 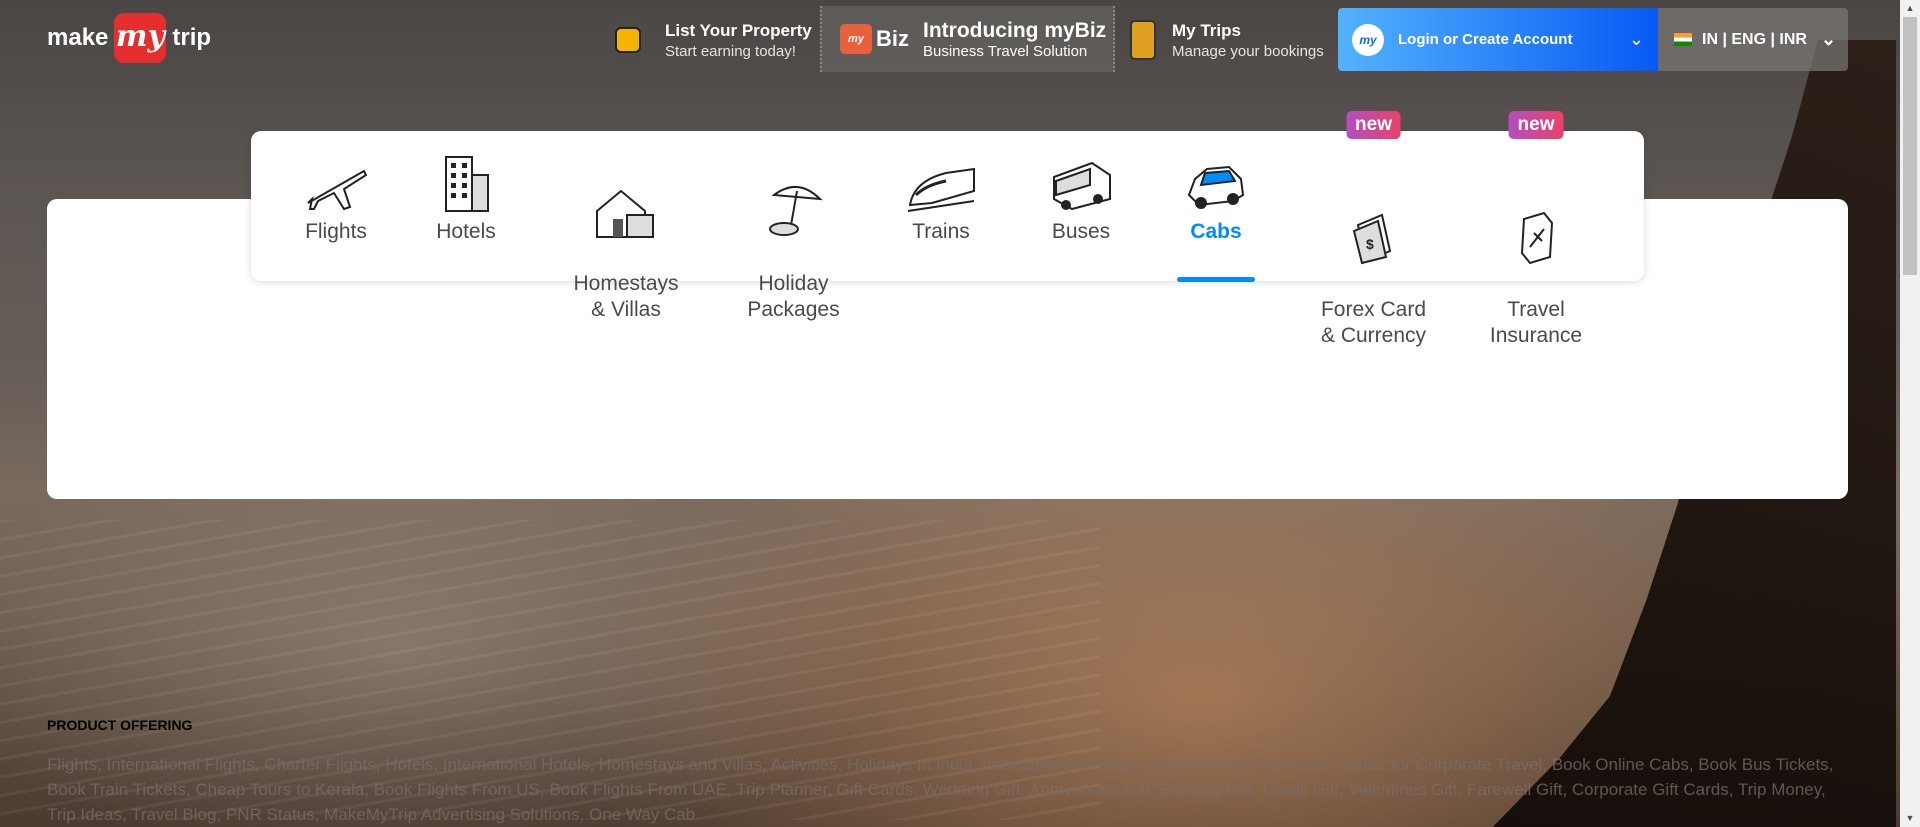 What do you see at coordinates (1248, 51) in the screenshot?
I see `my-trips-subtitle: Manage your bookings` at bounding box center [1248, 51].